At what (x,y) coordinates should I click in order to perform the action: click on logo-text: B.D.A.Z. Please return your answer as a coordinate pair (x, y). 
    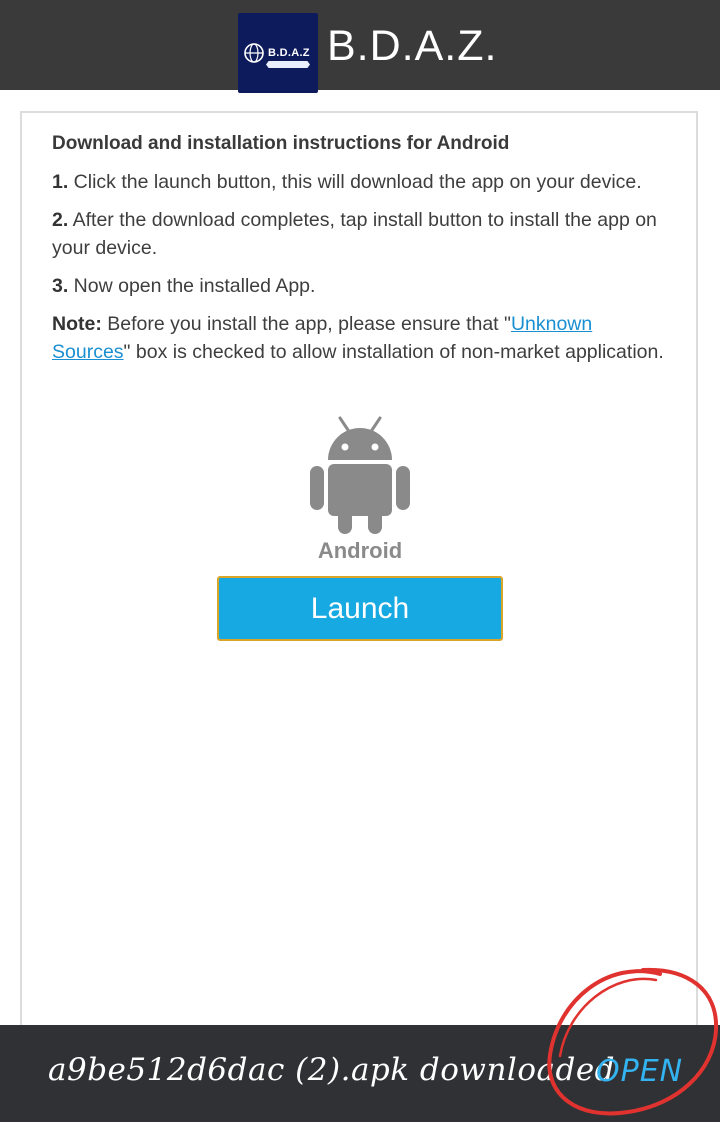
    Looking at the image, I should click on (289, 53).